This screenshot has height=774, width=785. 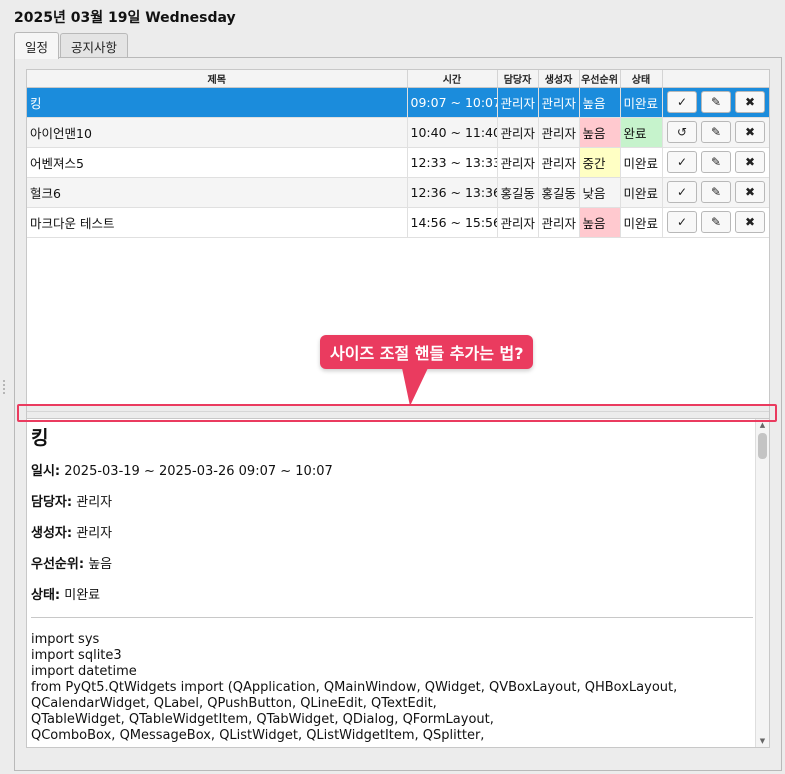 What do you see at coordinates (217, 162) in the screenshot?
I see `cell-title: 어벤져스5` at bounding box center [217, 162].